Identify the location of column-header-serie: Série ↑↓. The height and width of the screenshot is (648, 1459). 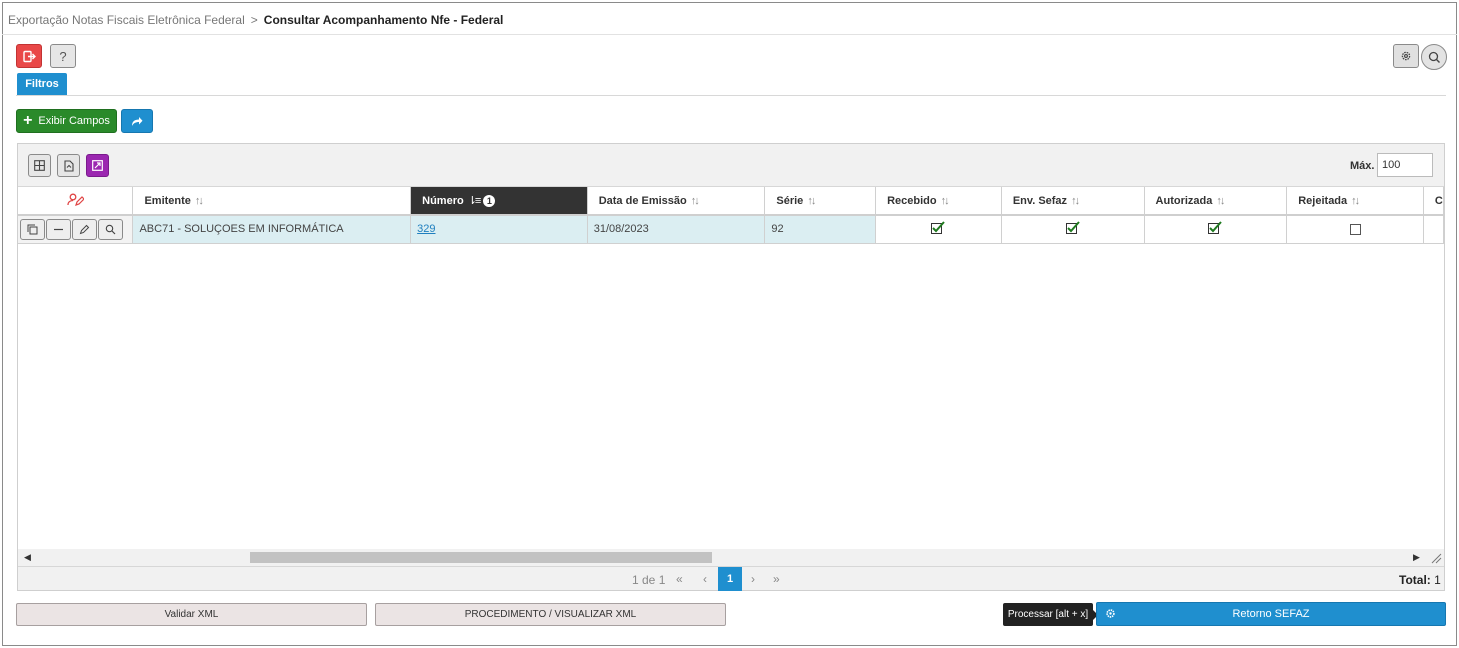
(820, 201).